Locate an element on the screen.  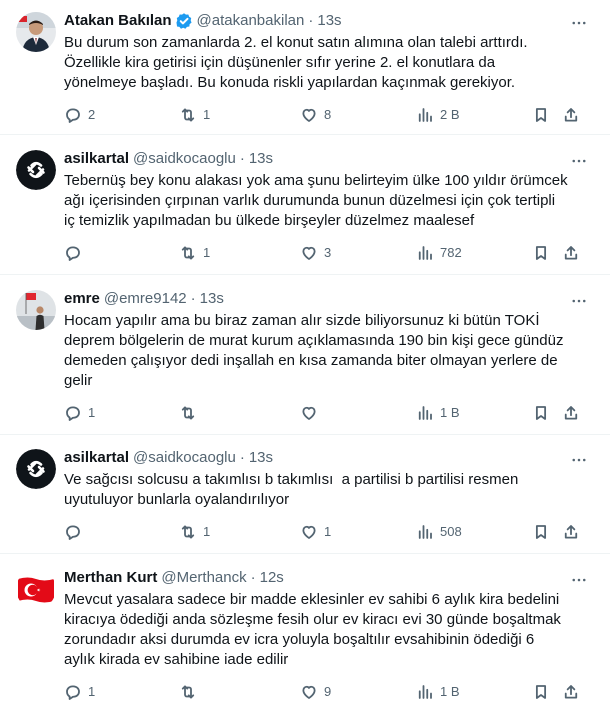
like-button: 3 is located at coordinates (315, 253).